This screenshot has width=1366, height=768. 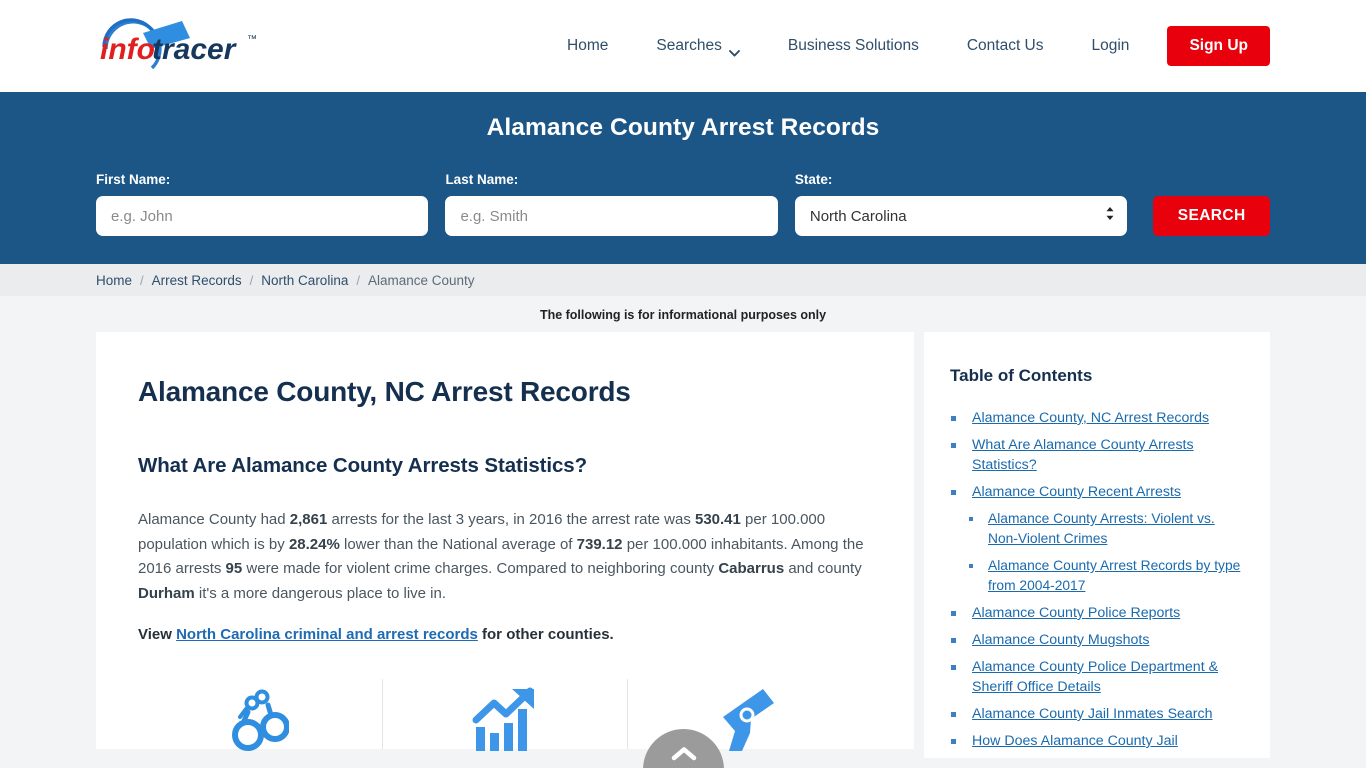 I want to click on nav-contact-us-label: Contact Us, so click(x=1005, y=45).